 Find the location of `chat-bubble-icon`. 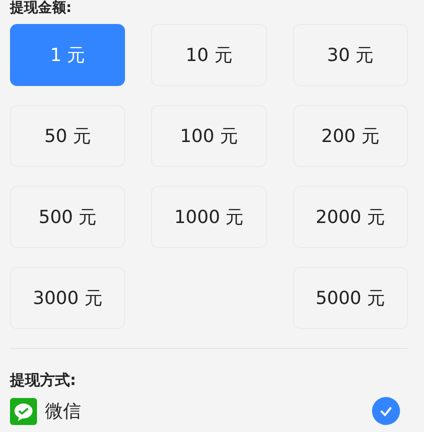

chat-bubble-icon is located at coordinates (23, 411).